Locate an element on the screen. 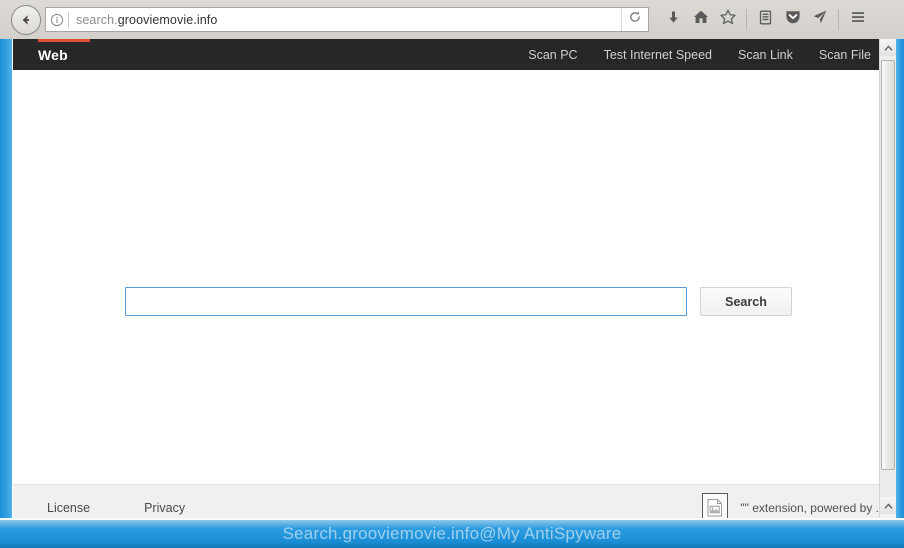 The width and height of the screenshot is (904, 548). hamburger-menu-icon is located at coordinates (858, 19).